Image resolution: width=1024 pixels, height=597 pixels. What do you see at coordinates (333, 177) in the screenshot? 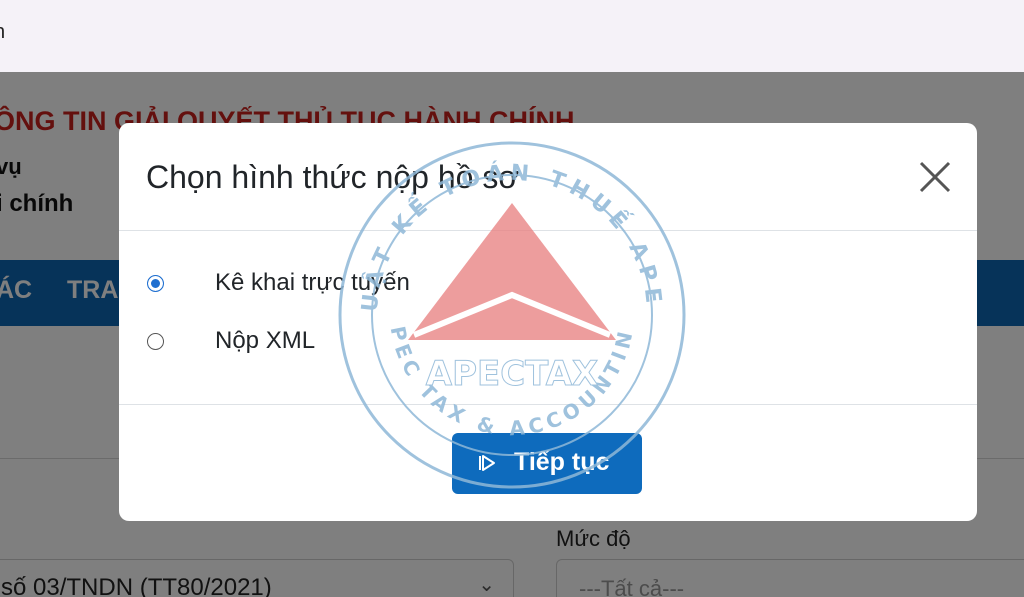
I see `modal-title: Chọn hình thức nộp hồ sơ` at bounding box center [333, 177].